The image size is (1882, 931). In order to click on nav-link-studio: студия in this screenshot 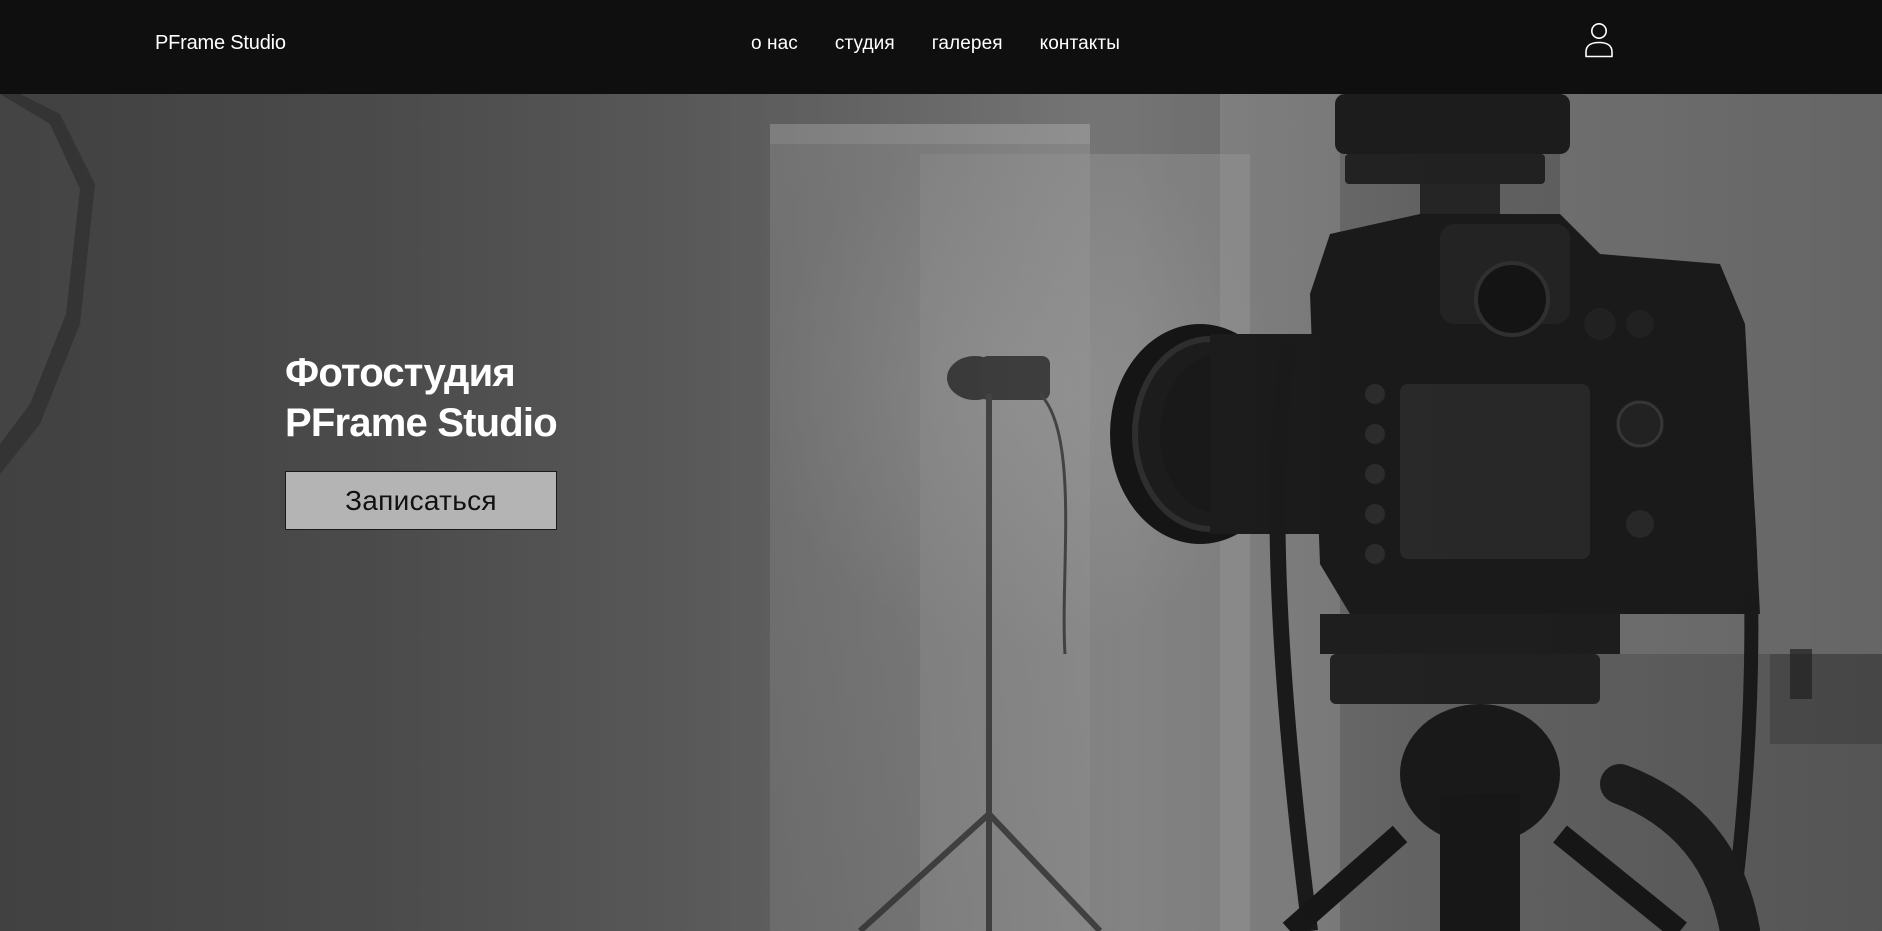, I will do `click(865, 44)`.